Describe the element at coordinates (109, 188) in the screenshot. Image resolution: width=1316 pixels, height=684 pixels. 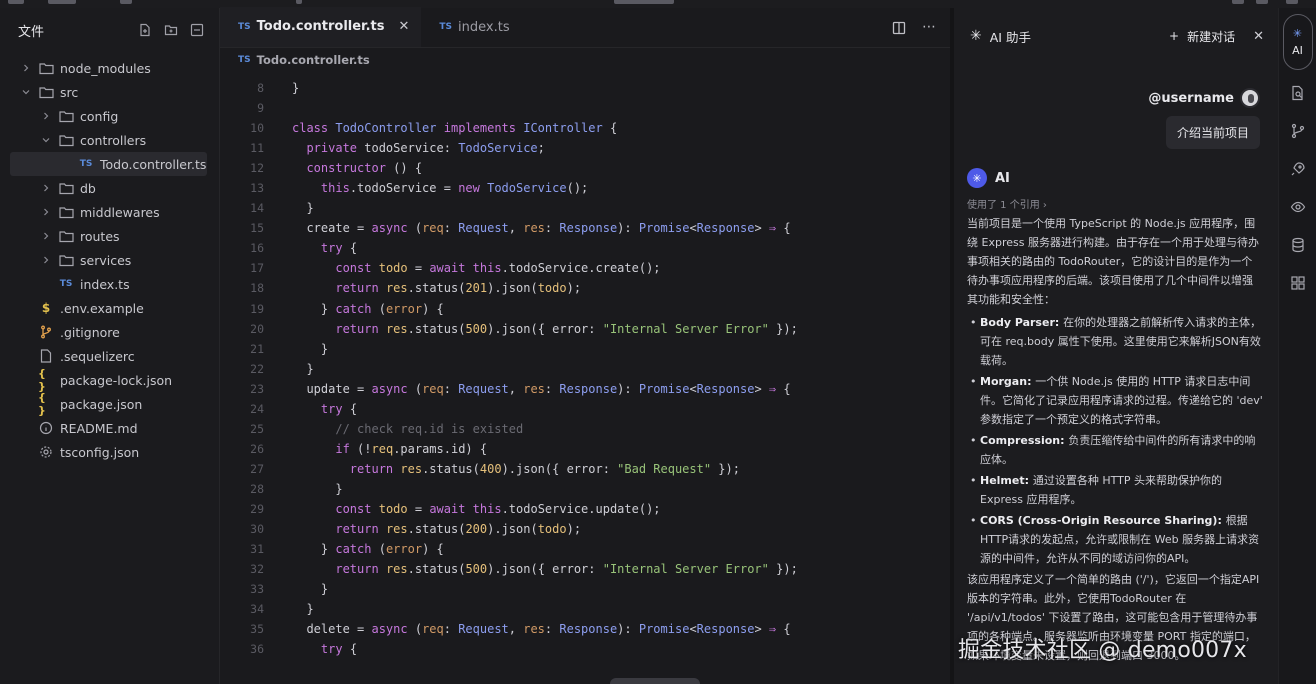
I see `tree-item: db` at that location.